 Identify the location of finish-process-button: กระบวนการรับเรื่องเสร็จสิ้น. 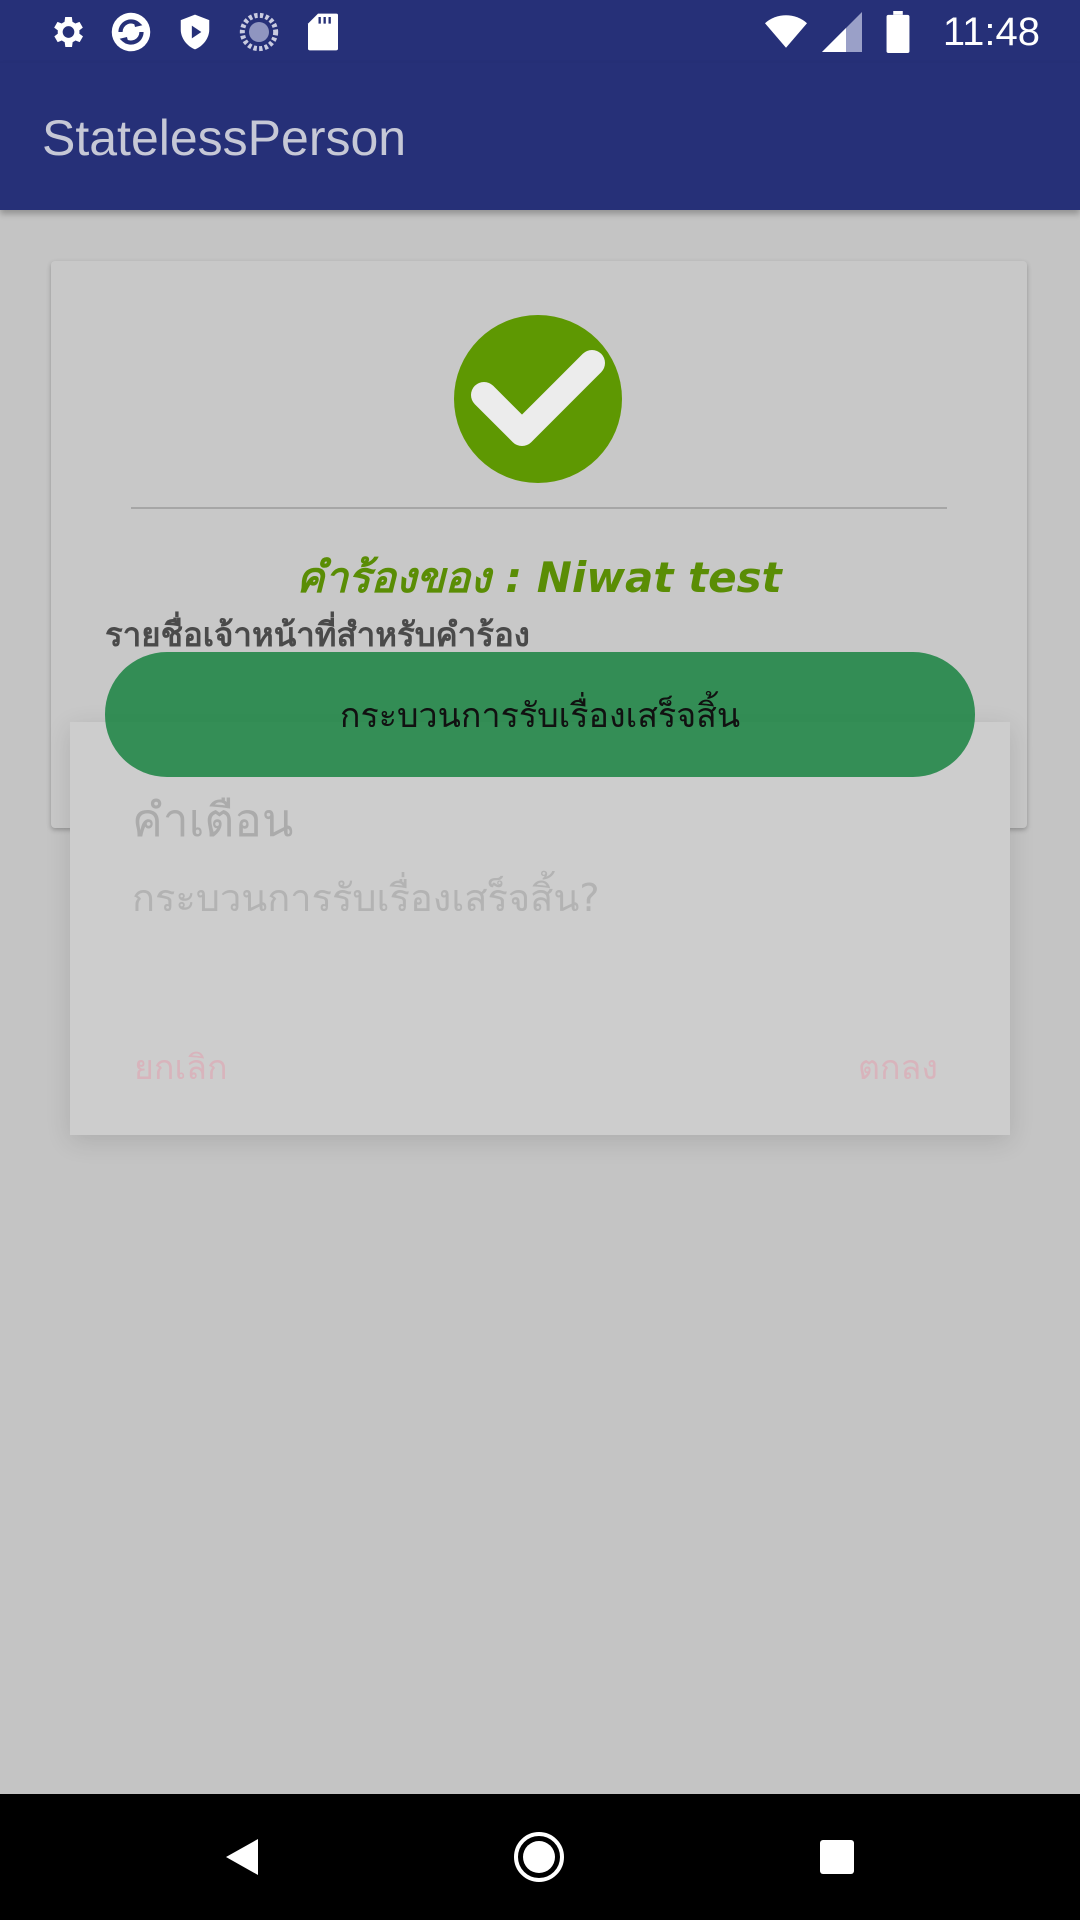
(540, 714).